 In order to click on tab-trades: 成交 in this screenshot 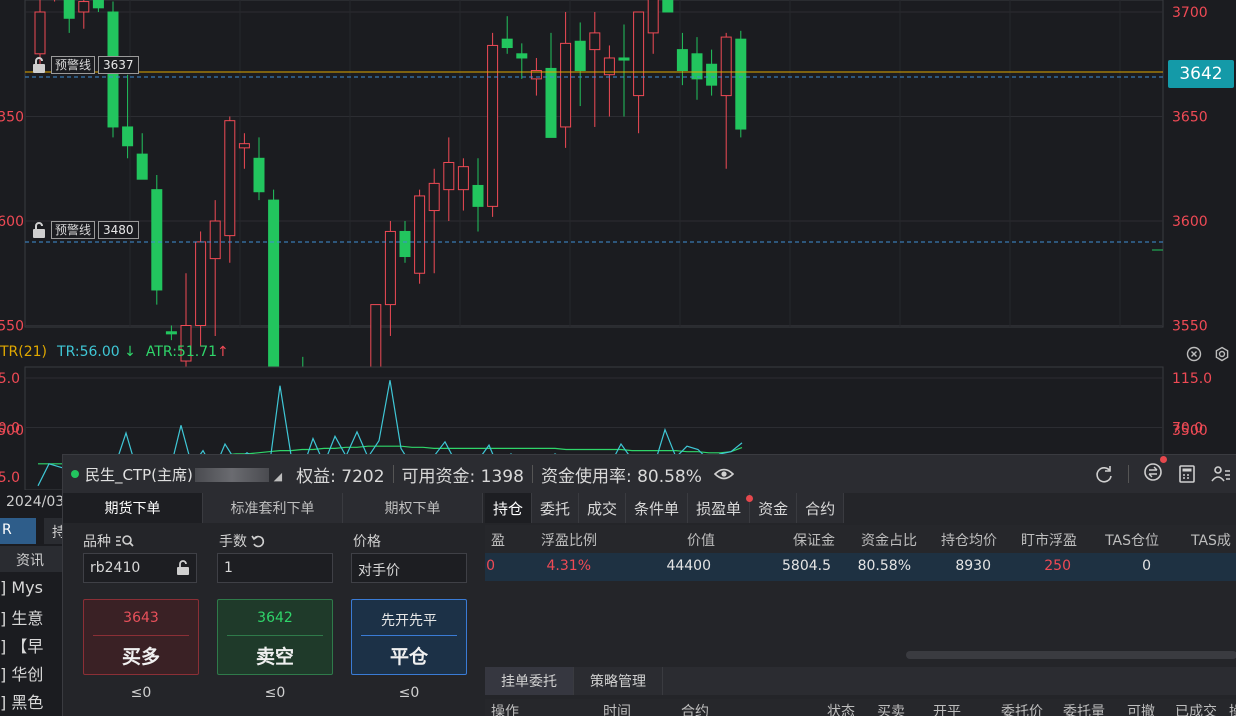, I will do `click(603, 508)`.